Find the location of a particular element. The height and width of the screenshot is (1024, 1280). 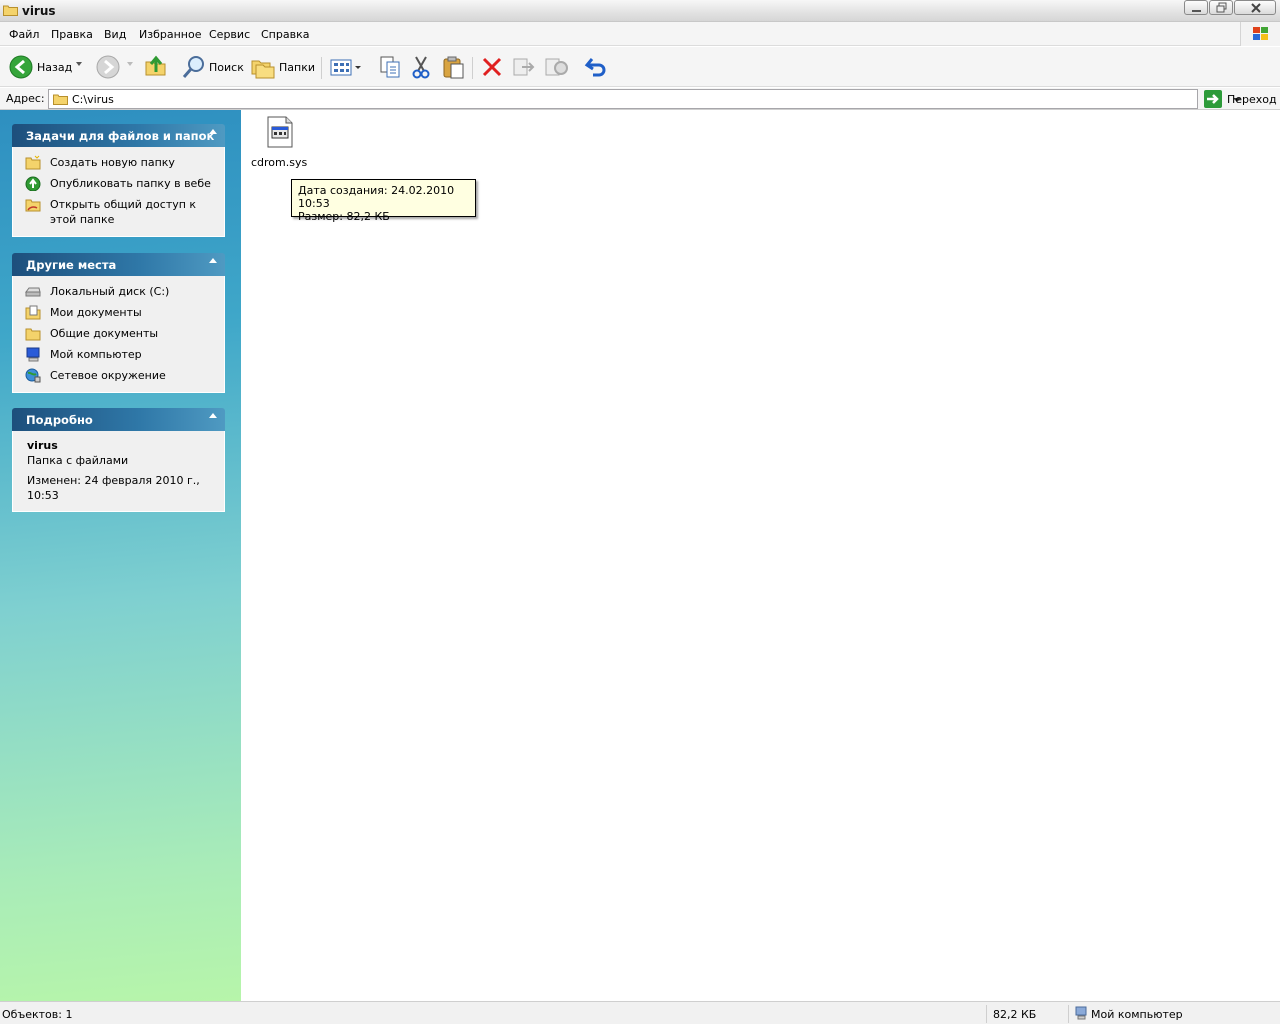

search-label: Поиск is located at coordinates (226, 67).